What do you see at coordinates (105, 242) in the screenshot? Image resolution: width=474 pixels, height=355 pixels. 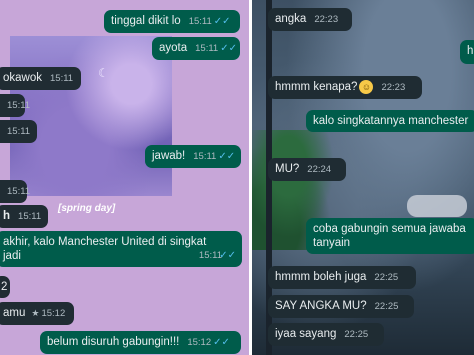 I see `message-text: akhir, kalo Manchester United di singkat` at bounding box center [105, 242].